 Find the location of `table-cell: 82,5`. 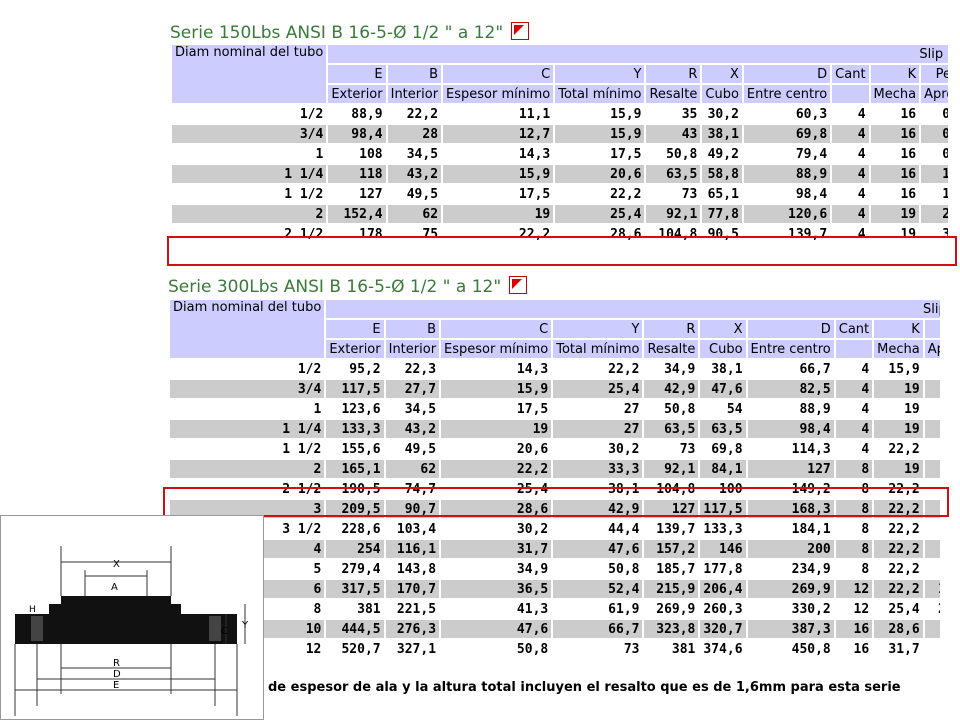

table-cell: 82,5 is located at coordinates (790, 389).